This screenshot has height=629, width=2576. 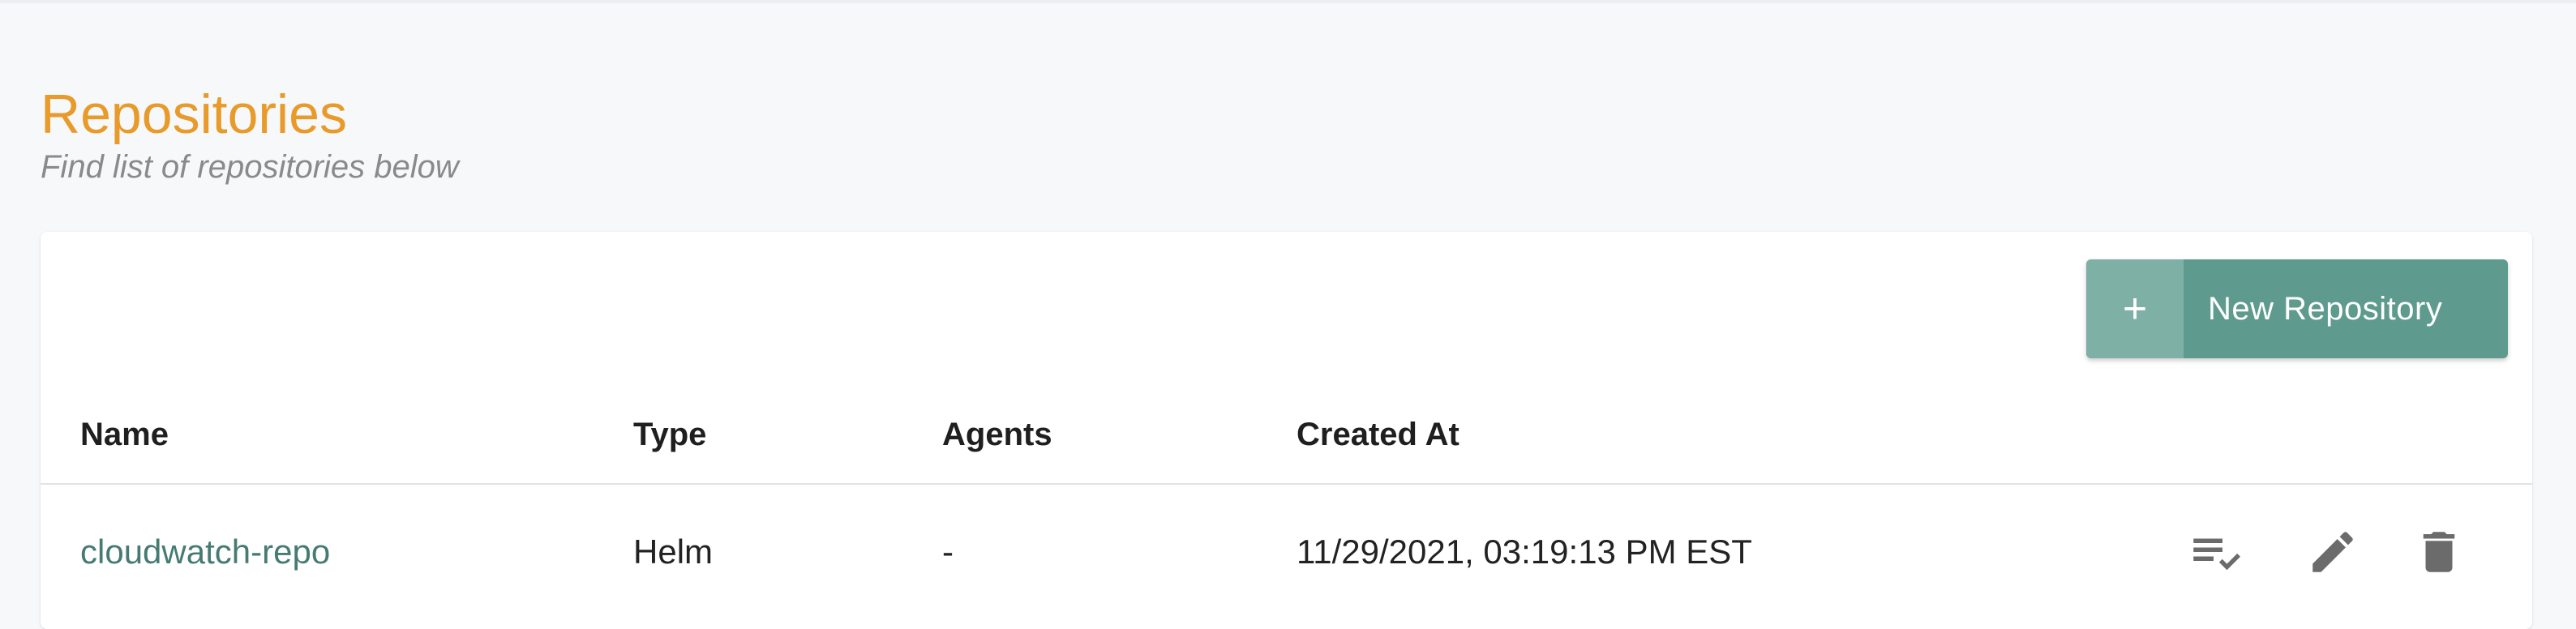 What do you see at coordinates (997, 434) in the screenshot?
I see `column-header-agents: Agents` at bounding box center [997, 434].